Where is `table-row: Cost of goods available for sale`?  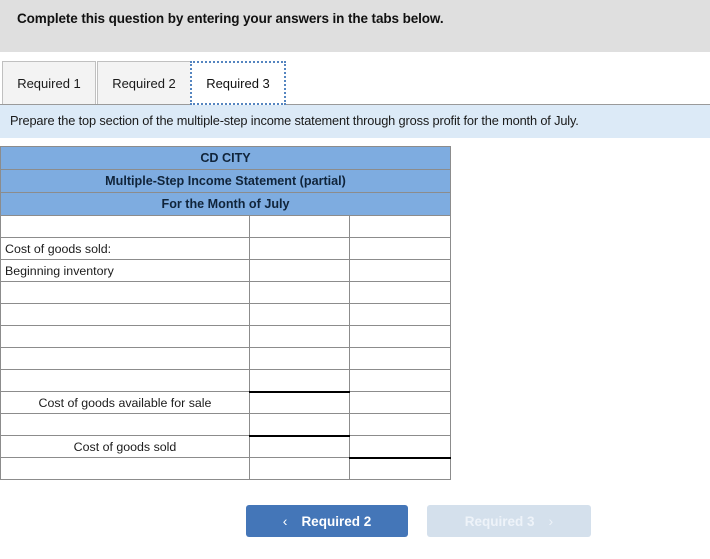 table-row: Cost of goods available for sale is located at coordinates (226, 402).